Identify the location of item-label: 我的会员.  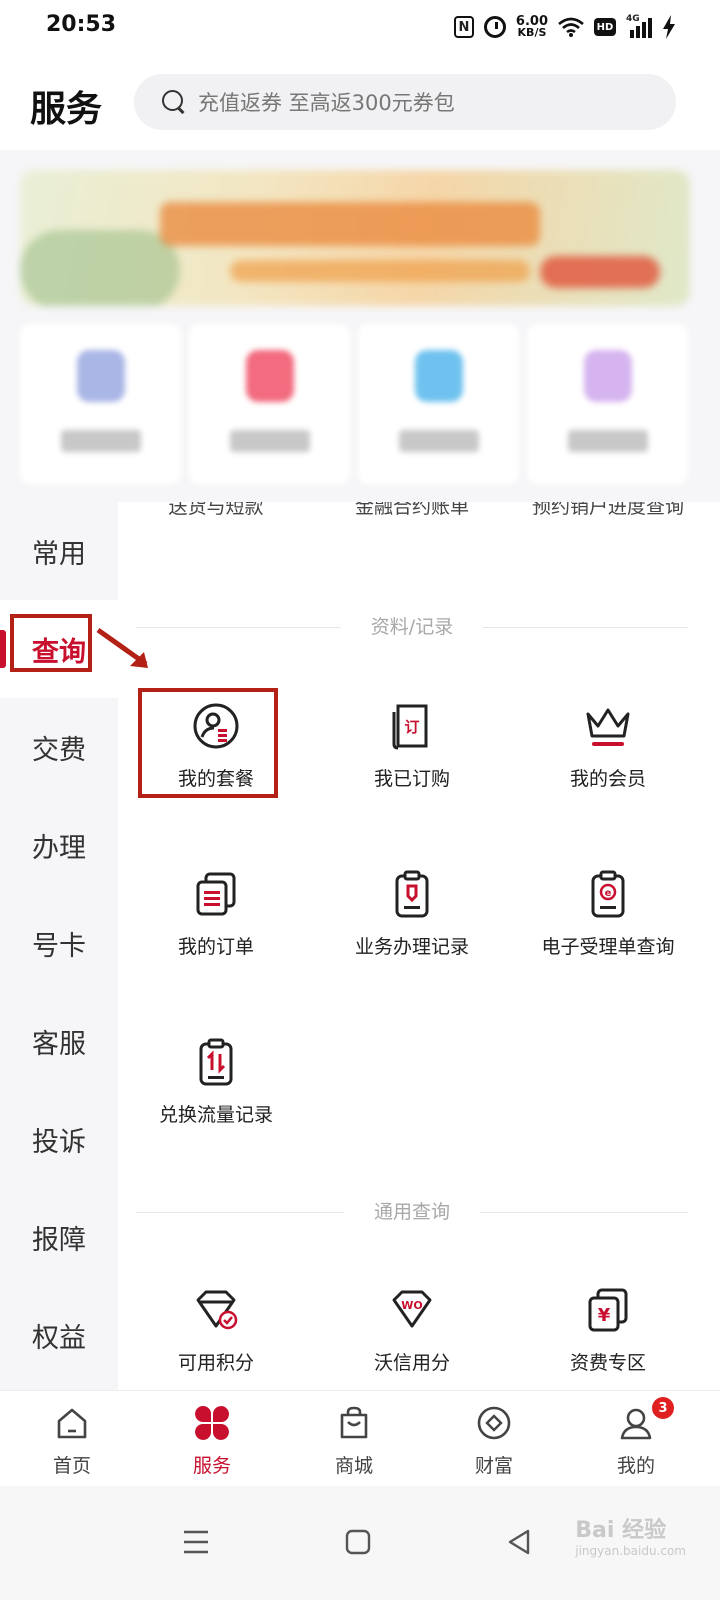
(607, 779).